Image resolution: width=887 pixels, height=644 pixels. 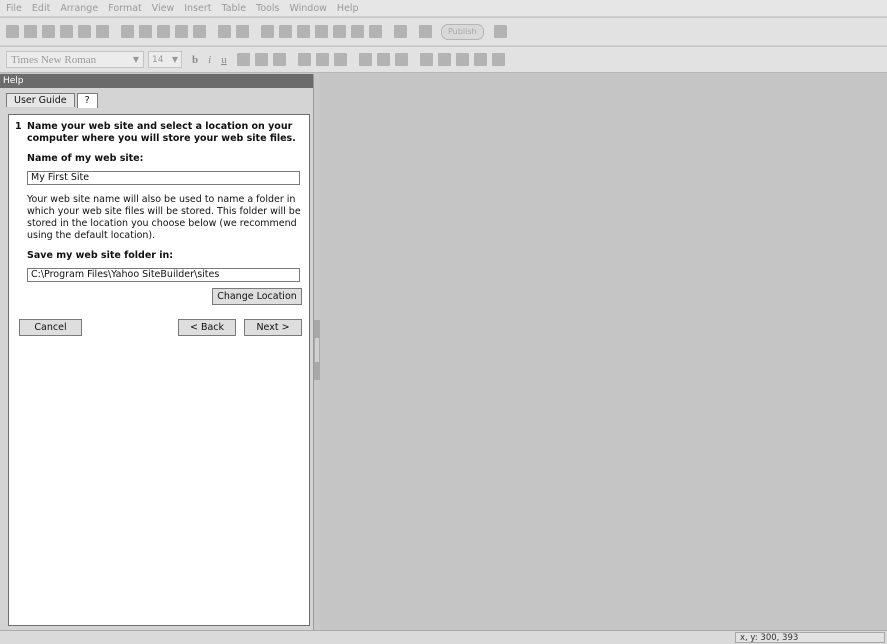 What do you see at coordinates (100, 255) in the screenshot?
I see `folder-label: Save my web site folder in:` at bounding box center [100, 255].